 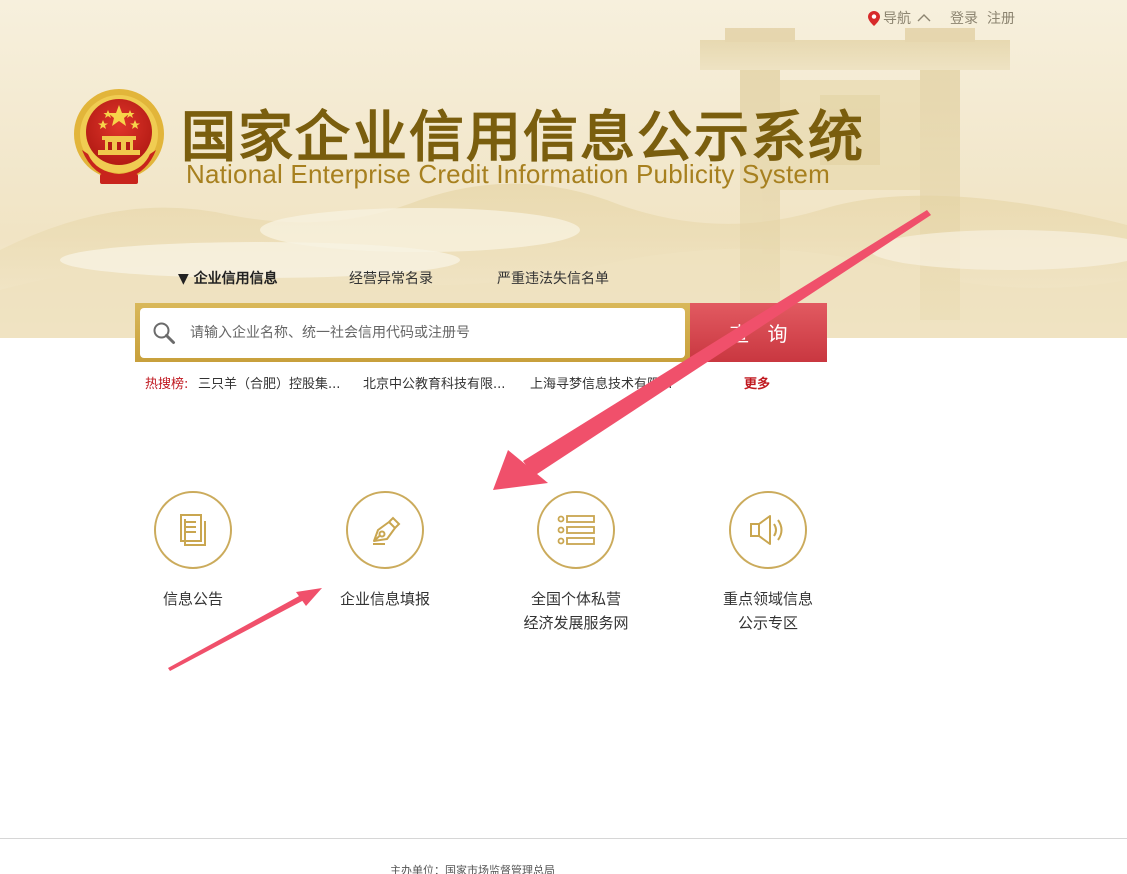 I want to click on search-category-tabs: ▼ 企业信用信息 经营异常名录 严重违法失信名单, so click(x=563, y=278).